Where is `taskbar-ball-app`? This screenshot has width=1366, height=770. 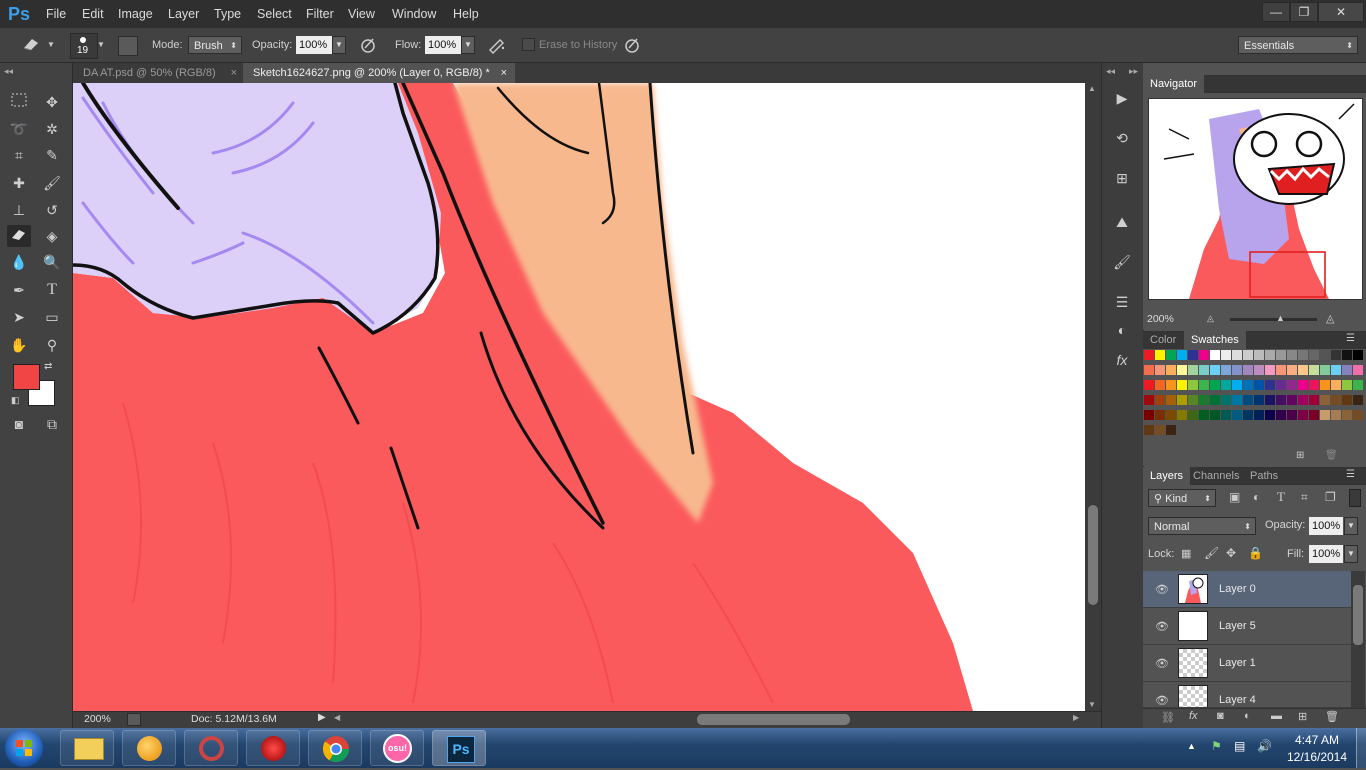
taskbar-ball-app is located at coordinates (149, 748).